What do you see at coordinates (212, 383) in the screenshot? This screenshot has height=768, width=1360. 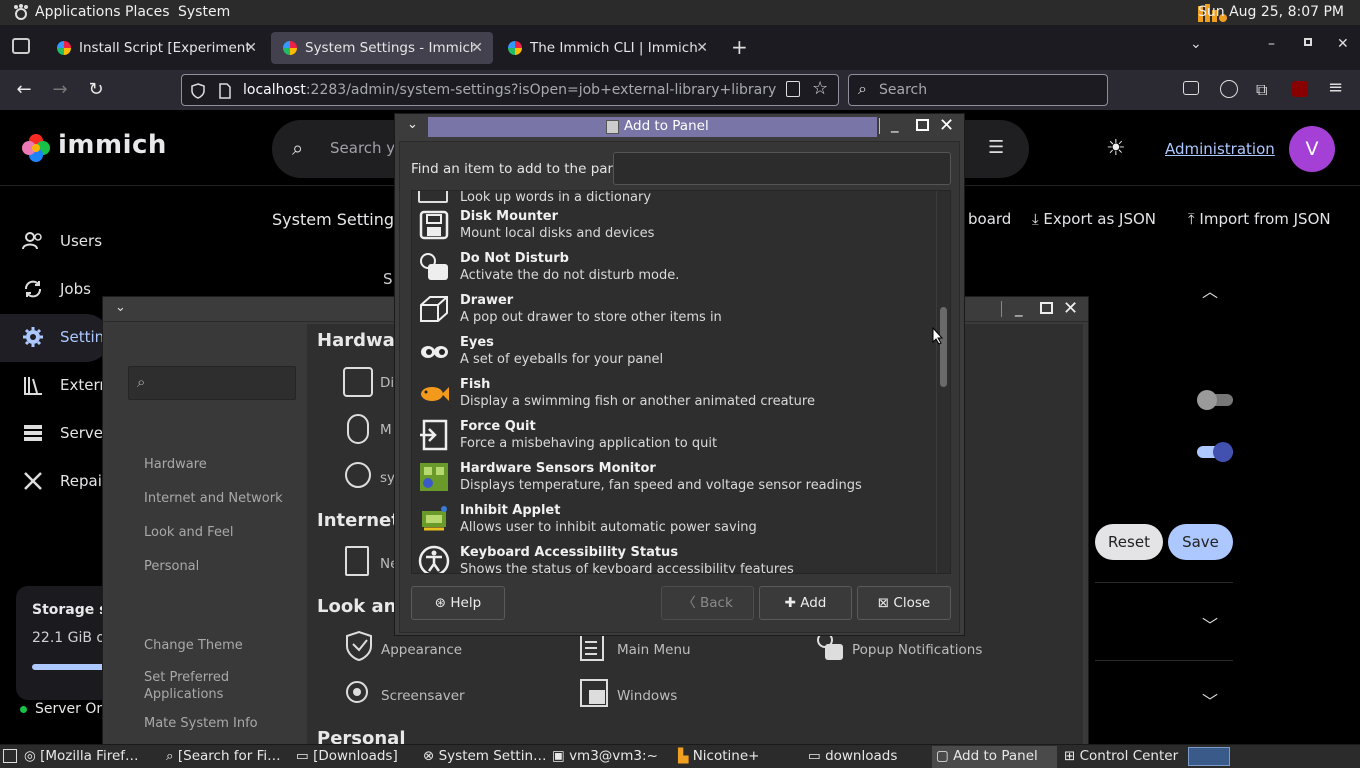 I see `control-center-search: ⌕` at bounding box center [212, 383].